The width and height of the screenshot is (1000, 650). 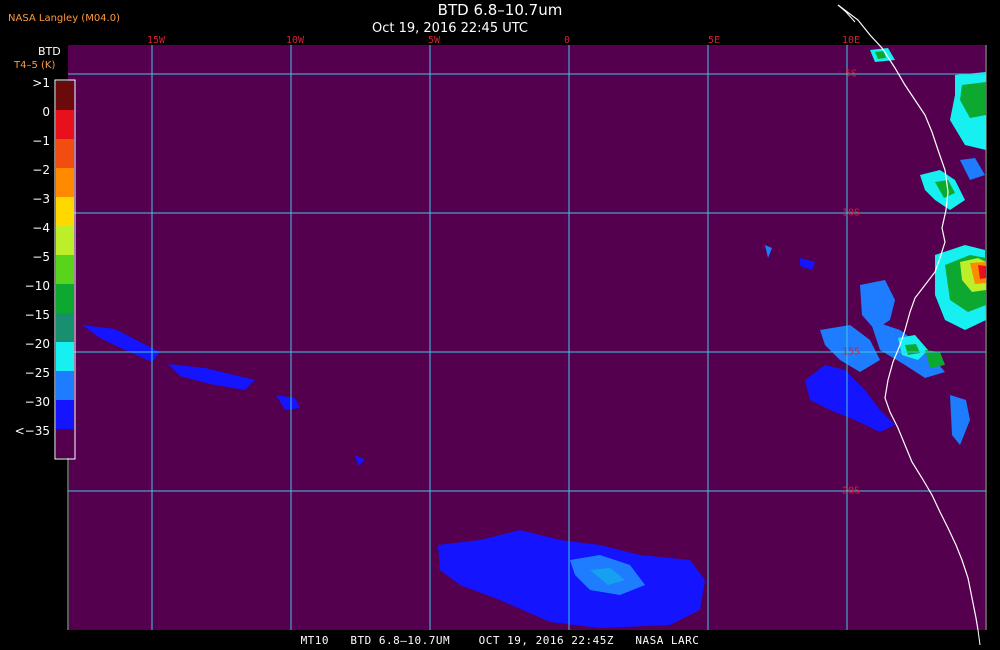 I want to click on legend-label: −3, so click(x=41, y=199).